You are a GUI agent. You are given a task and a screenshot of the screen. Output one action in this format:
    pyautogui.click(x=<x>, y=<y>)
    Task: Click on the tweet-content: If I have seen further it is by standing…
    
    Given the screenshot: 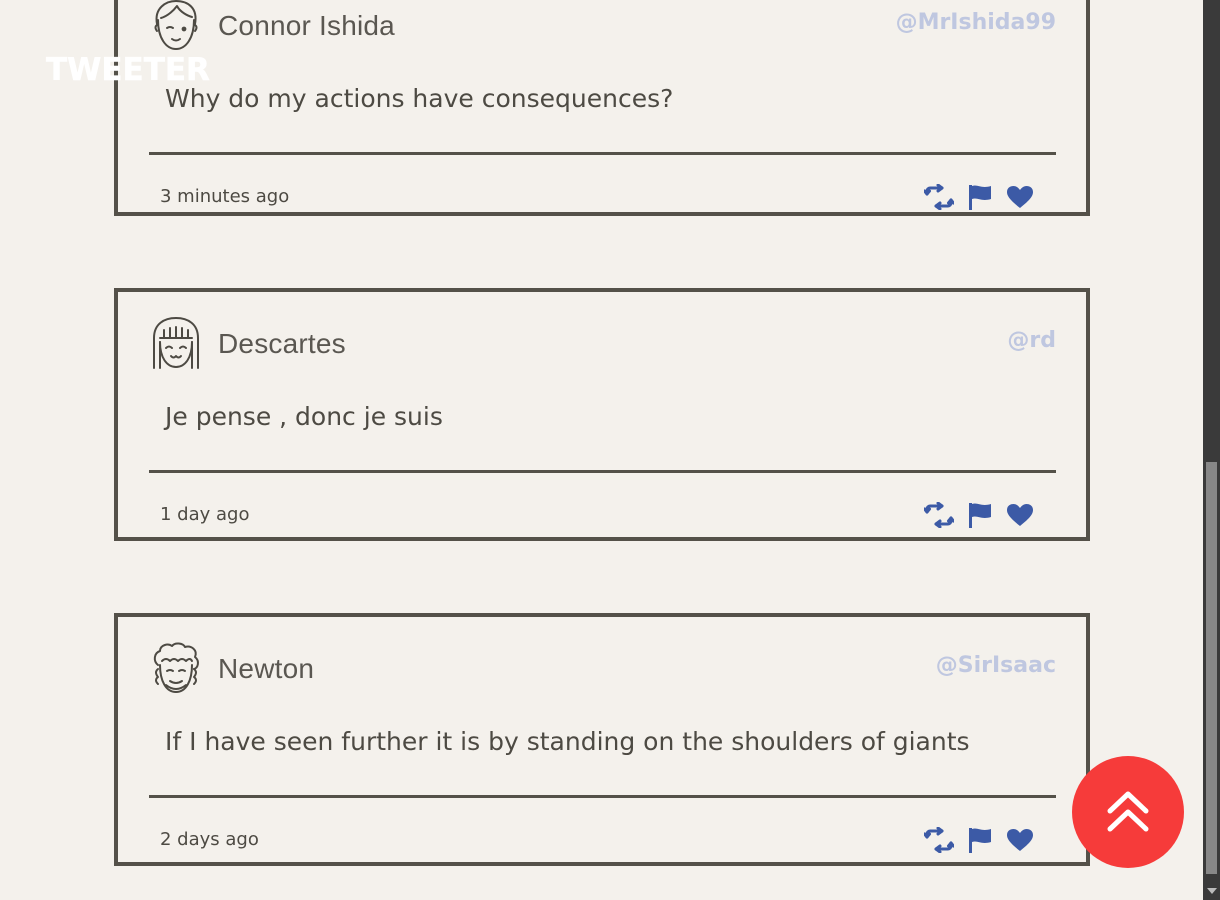 What is the action you would take?
    pyautogui.click(x=567, y=741)
    